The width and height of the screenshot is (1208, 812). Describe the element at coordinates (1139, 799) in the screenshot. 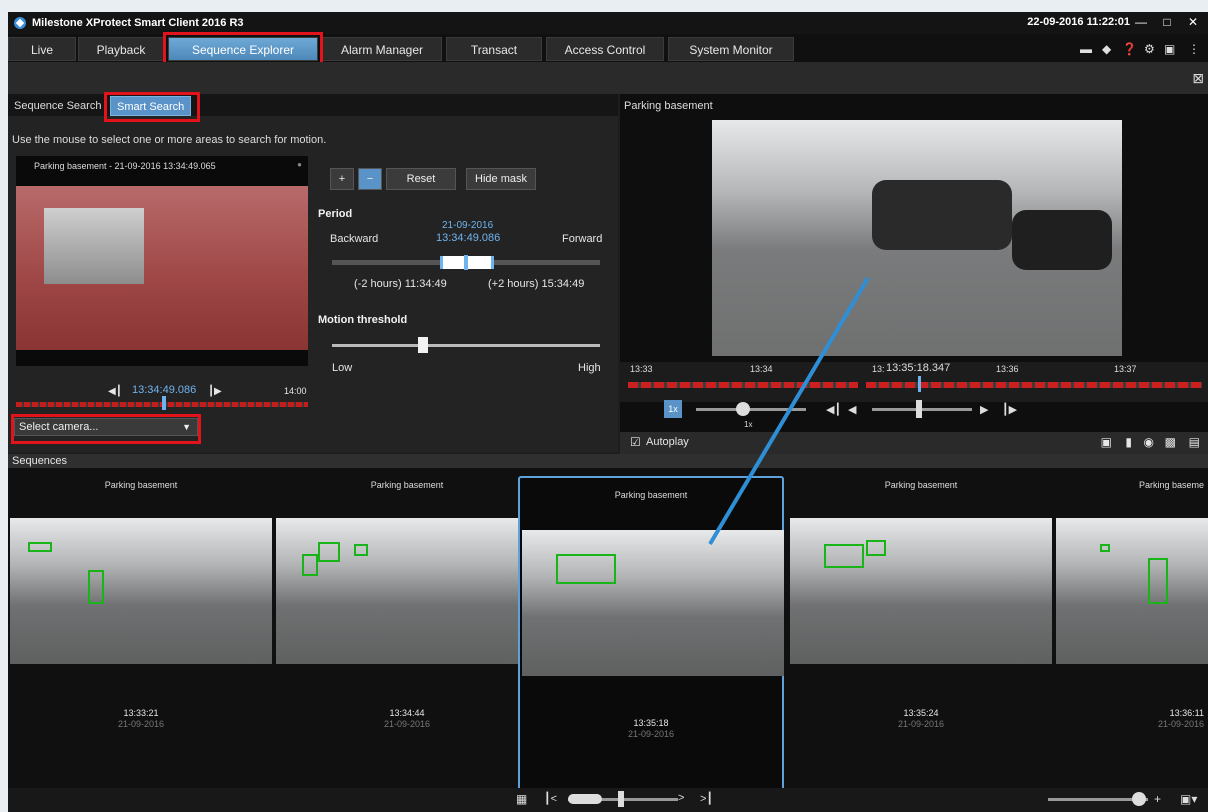

I see `zoom-knob` at that location.